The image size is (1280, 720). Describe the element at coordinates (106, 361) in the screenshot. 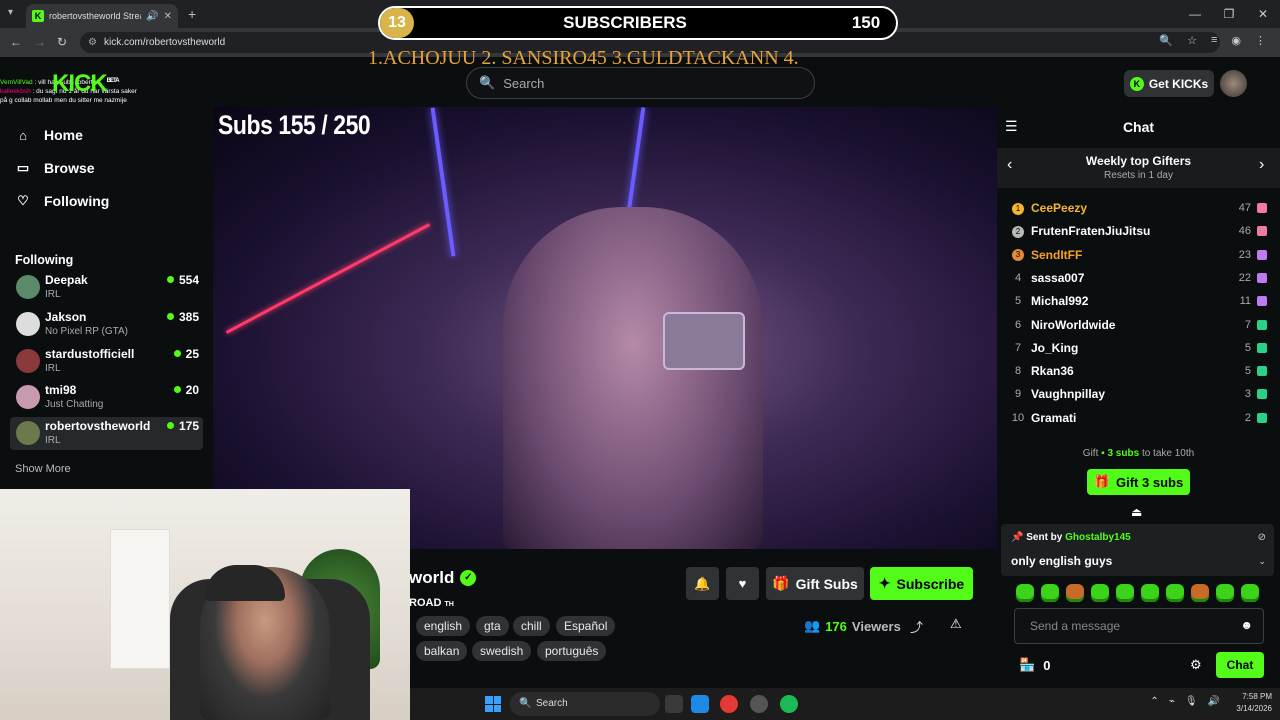

I see `followed-channel: stardustofficiell IRL 25` at that location.